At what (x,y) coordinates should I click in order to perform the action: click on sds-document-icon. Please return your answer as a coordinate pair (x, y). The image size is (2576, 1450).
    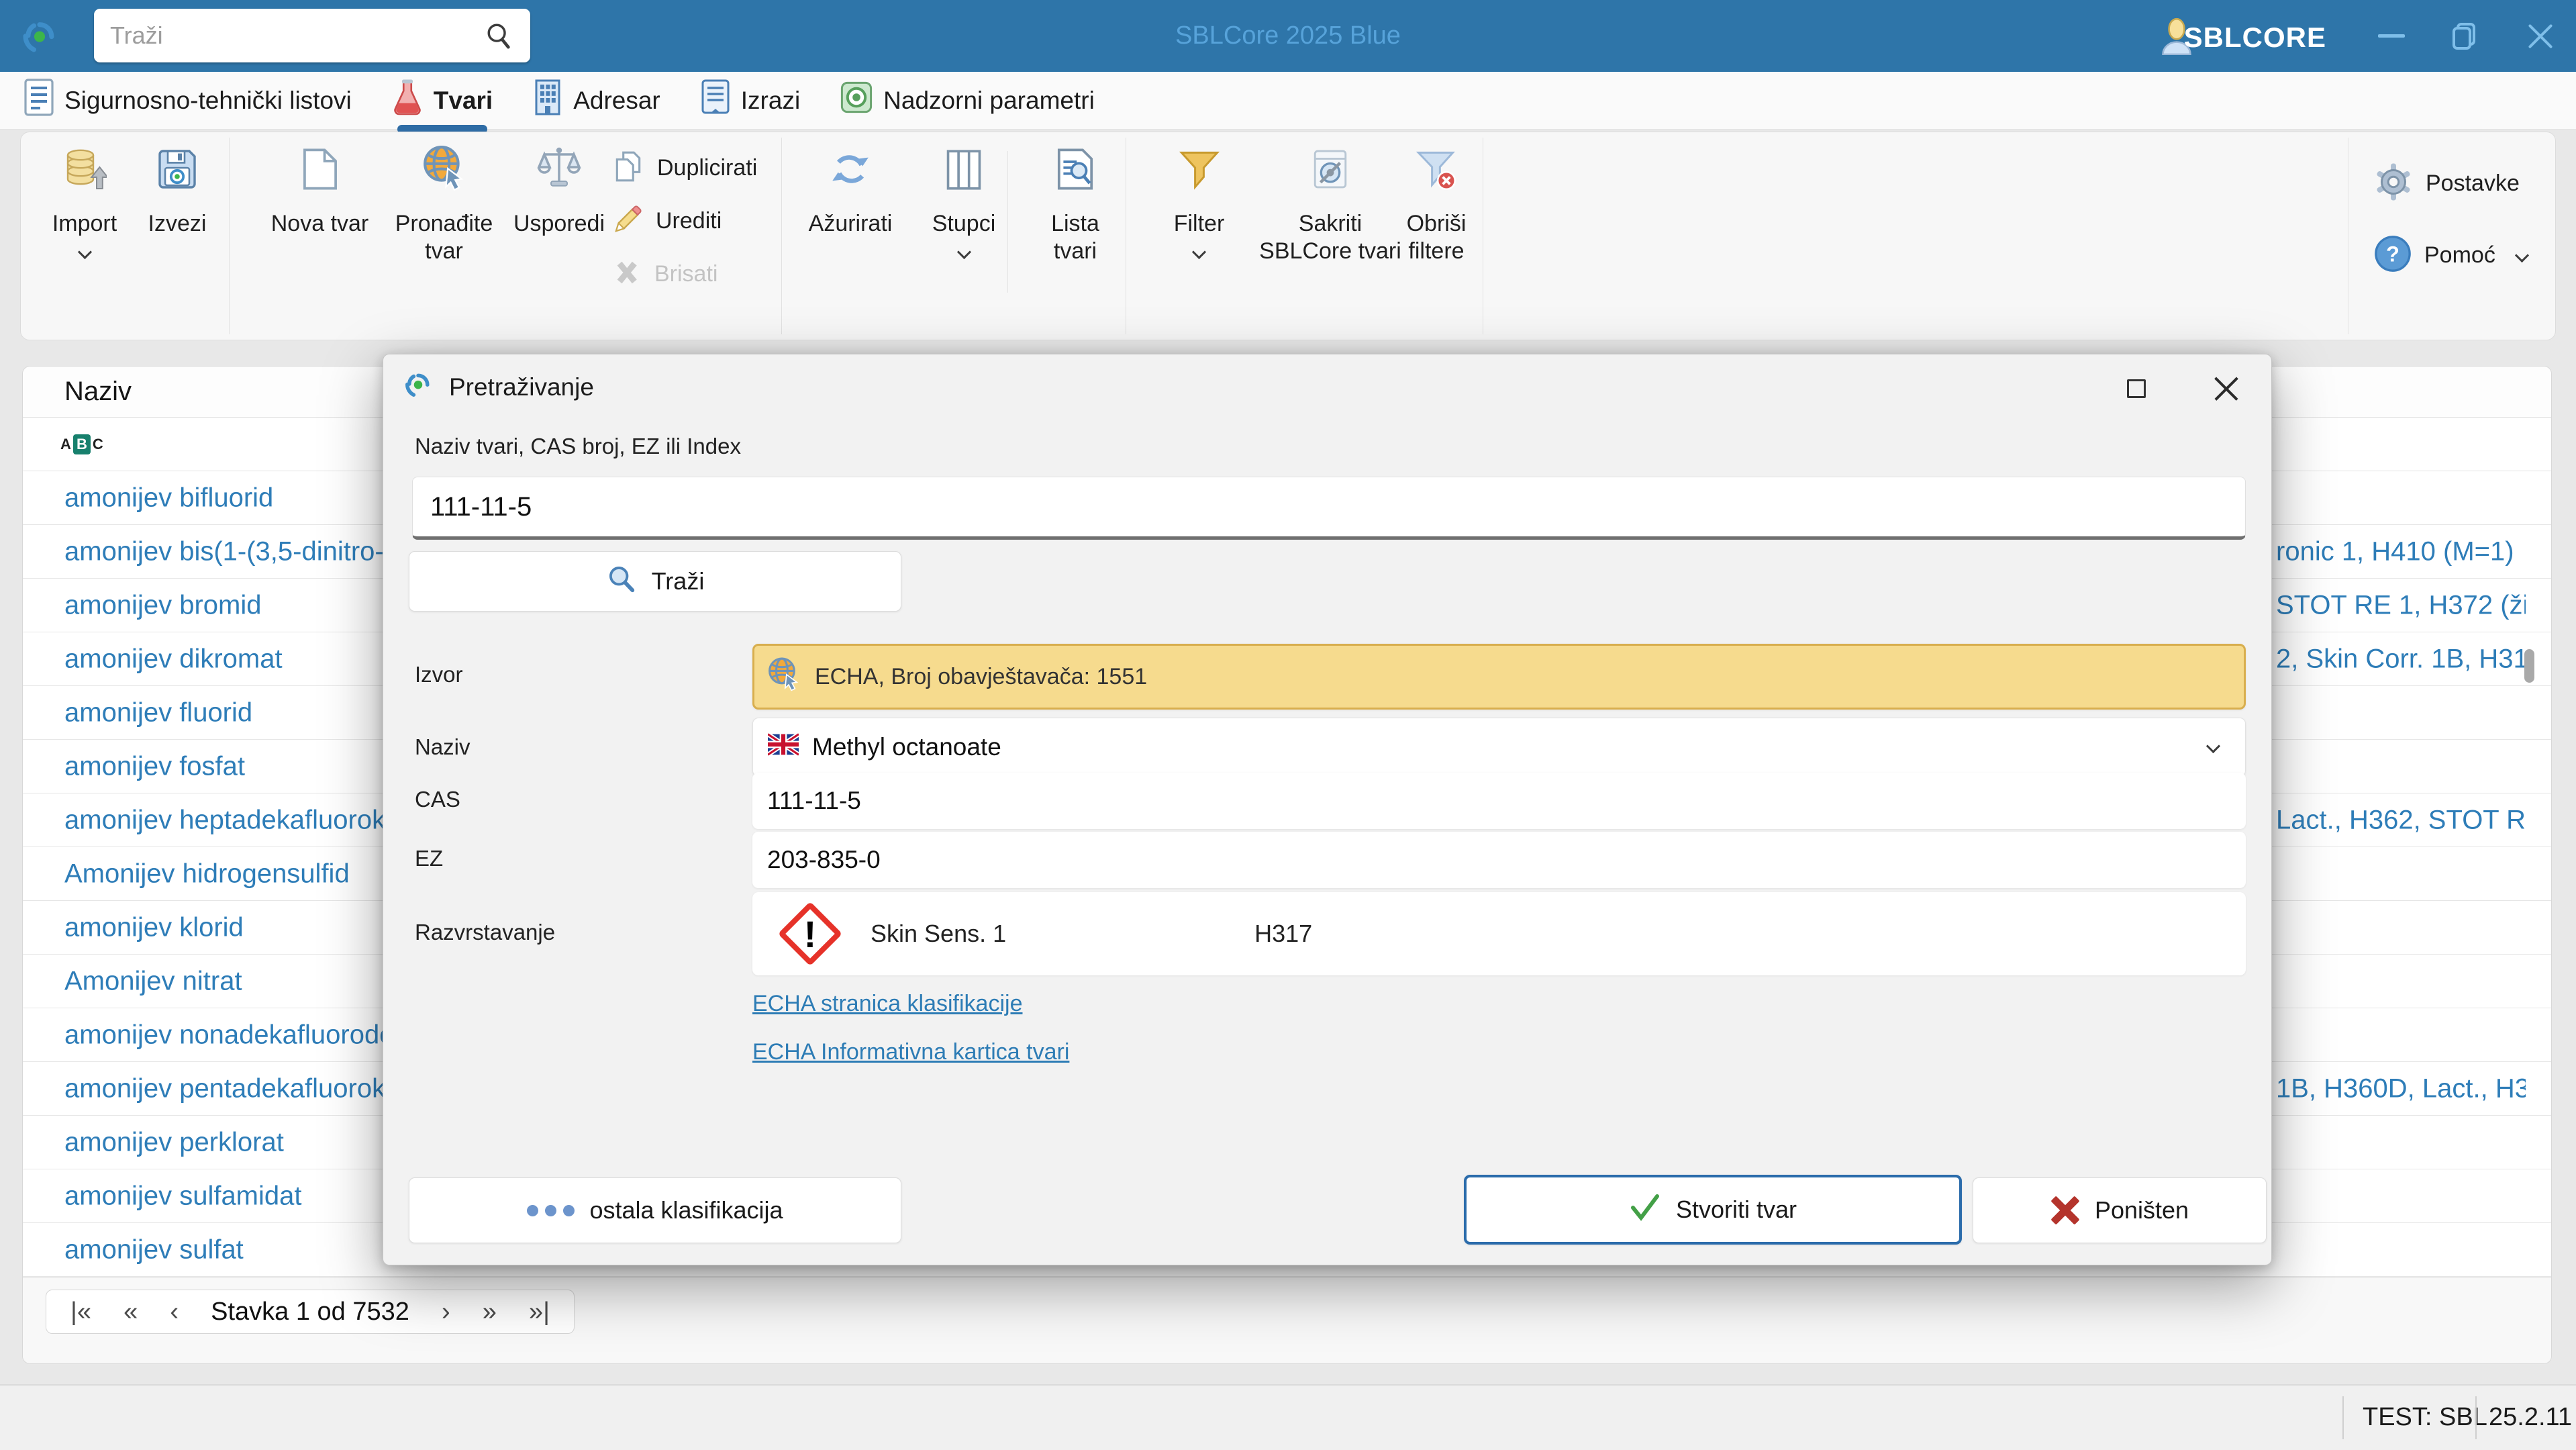
    Looking at the image, I should click on (39, 101).